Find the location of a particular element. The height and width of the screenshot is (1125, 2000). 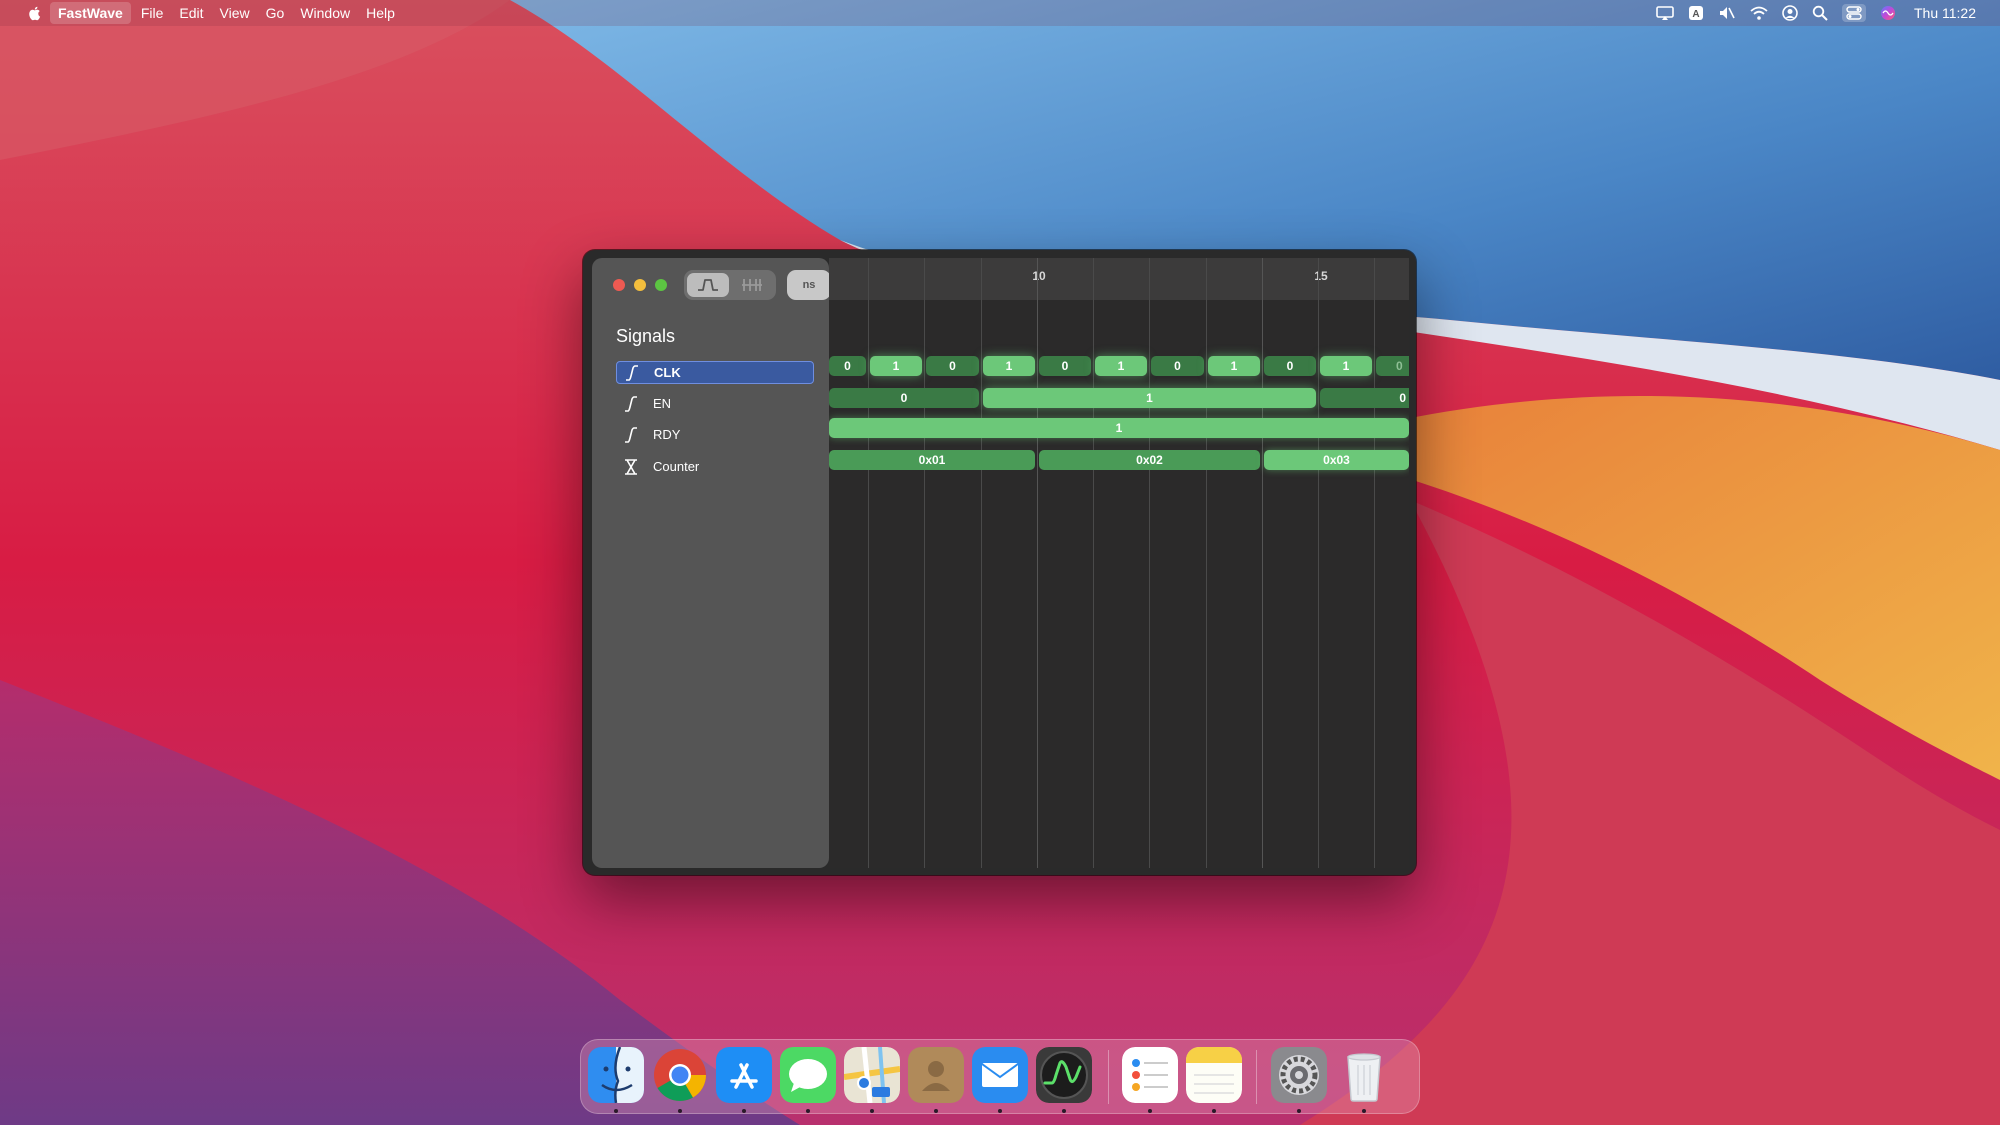

view-mode-segmented-control is located at coordinates (730, 285).